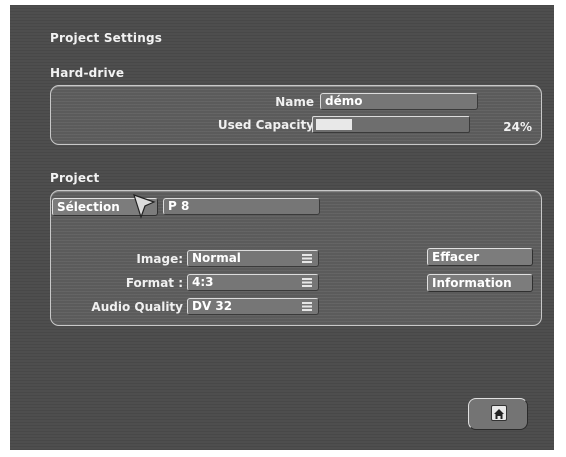 The image size is (566, 457). I want to click on used-capacity-percent: 24%, so click(517, 127).